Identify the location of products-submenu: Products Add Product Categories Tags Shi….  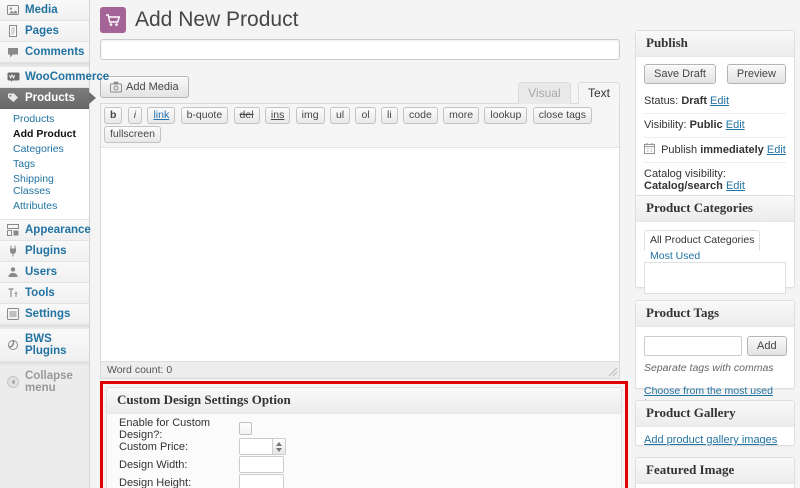
(44, 164).